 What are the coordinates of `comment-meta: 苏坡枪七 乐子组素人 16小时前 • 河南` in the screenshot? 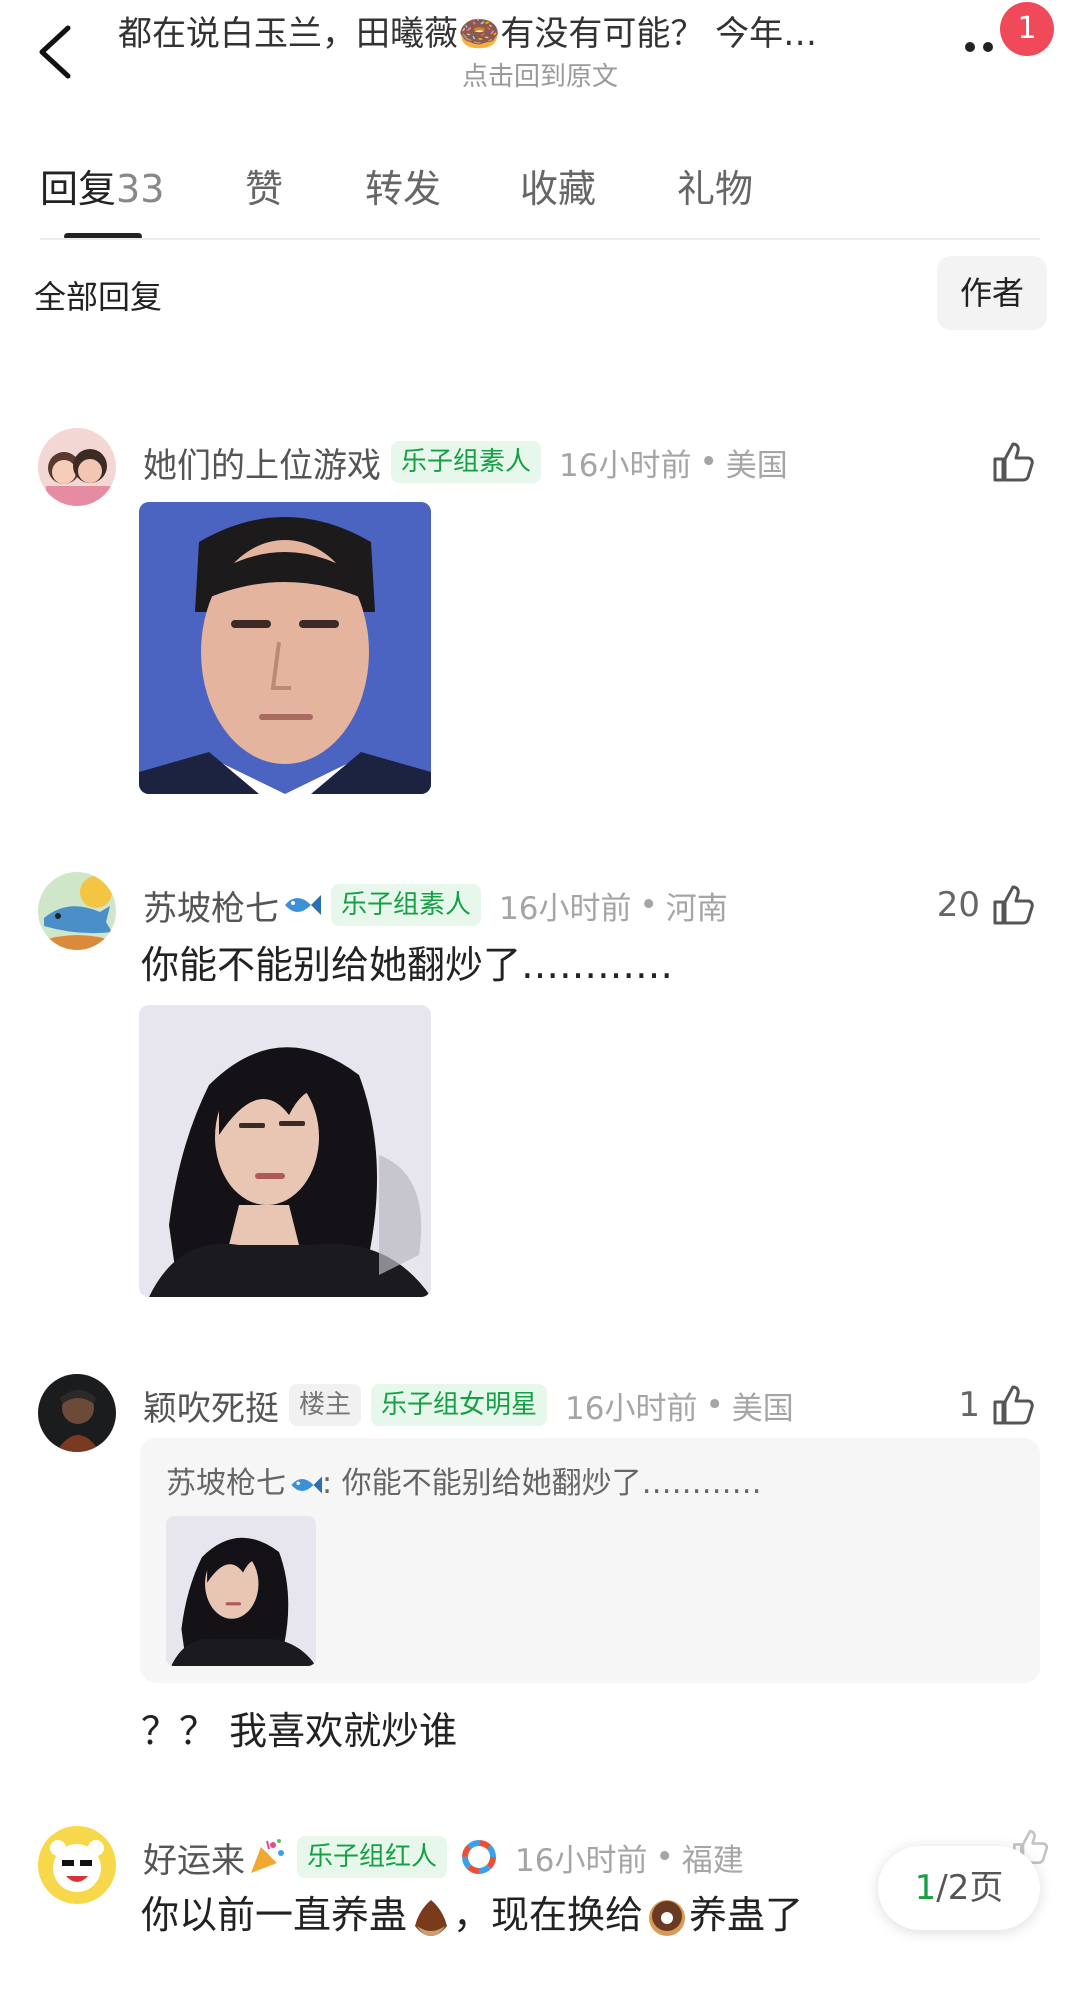 It's located at (435, 905).